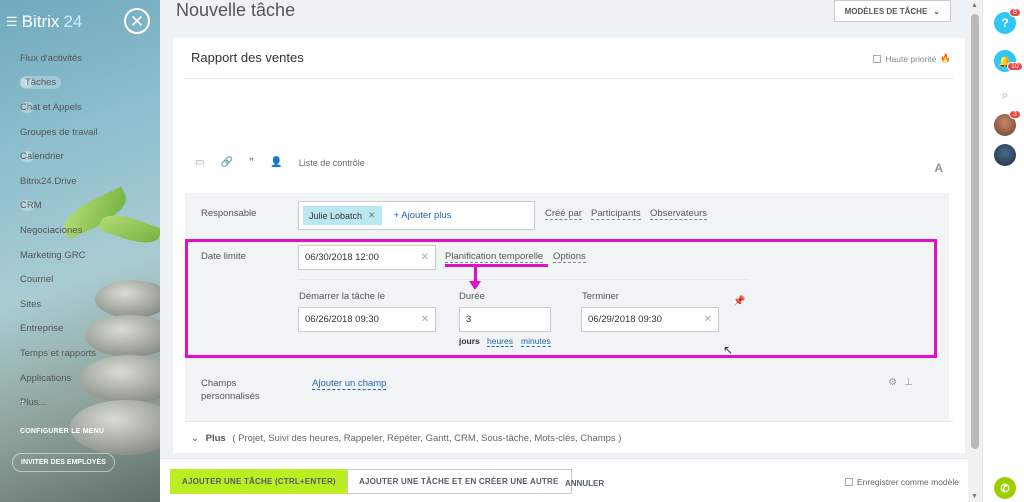 The width and height of the screenshot is (1024, 502). What do you see at coordinates (475, 274) in the screenshot?
I see `highlight-arrow-shaft` at bounding box center [475, 274].